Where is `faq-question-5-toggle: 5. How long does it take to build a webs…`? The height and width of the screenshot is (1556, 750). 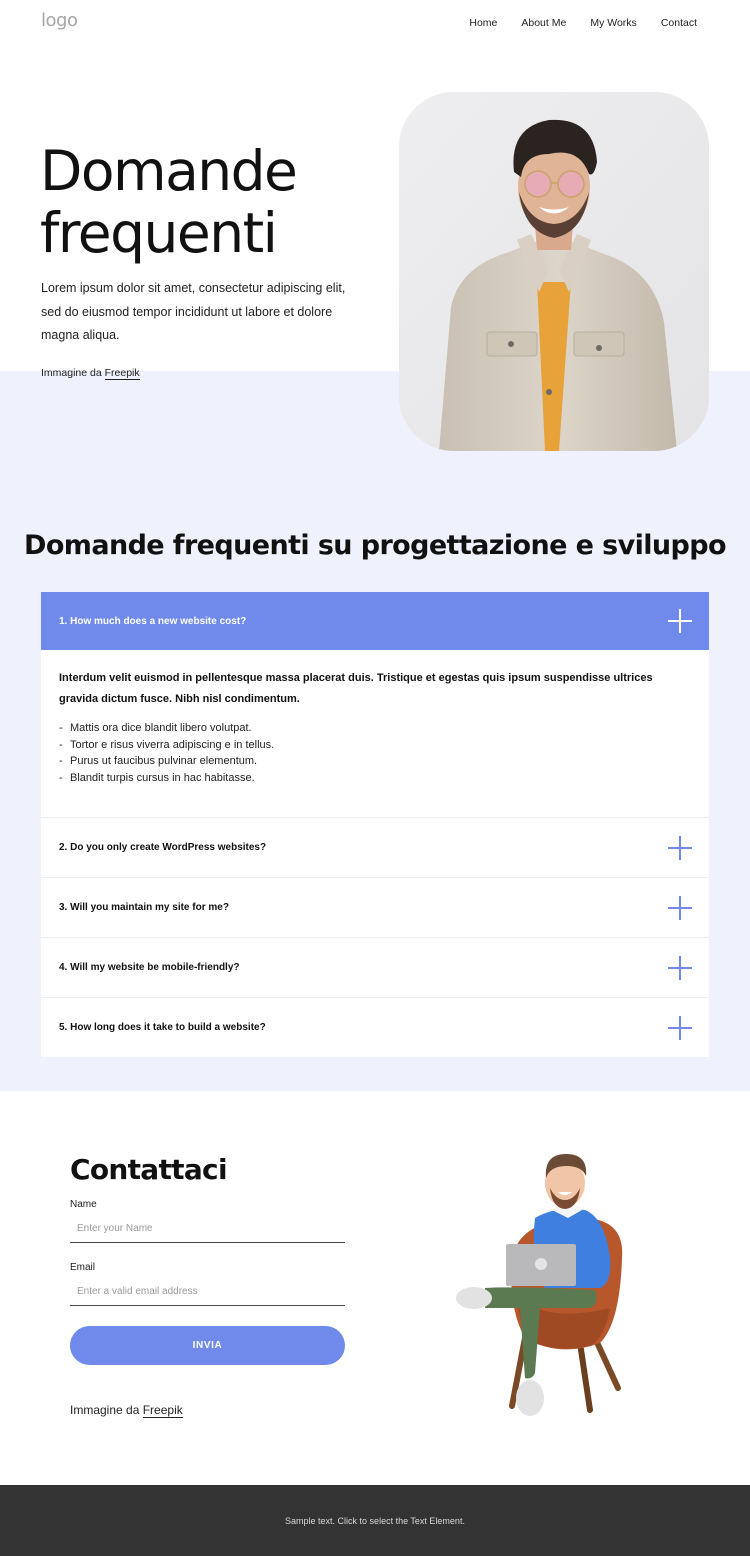 faq-question-5-toggle: 5. How long does it take to build a webs… is located at coordinates (375, 1027).